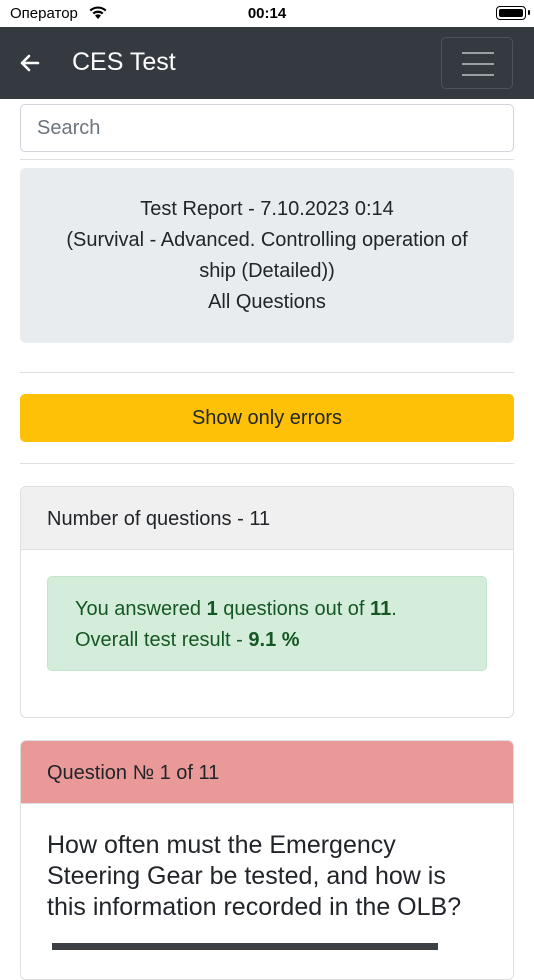 The width and height of the screenshot is (534, 980). What do you see at coordinates (267, 772) in the screenshot?
I see `question-header: Question № 1 of 11` at bounding box center [267, 772].